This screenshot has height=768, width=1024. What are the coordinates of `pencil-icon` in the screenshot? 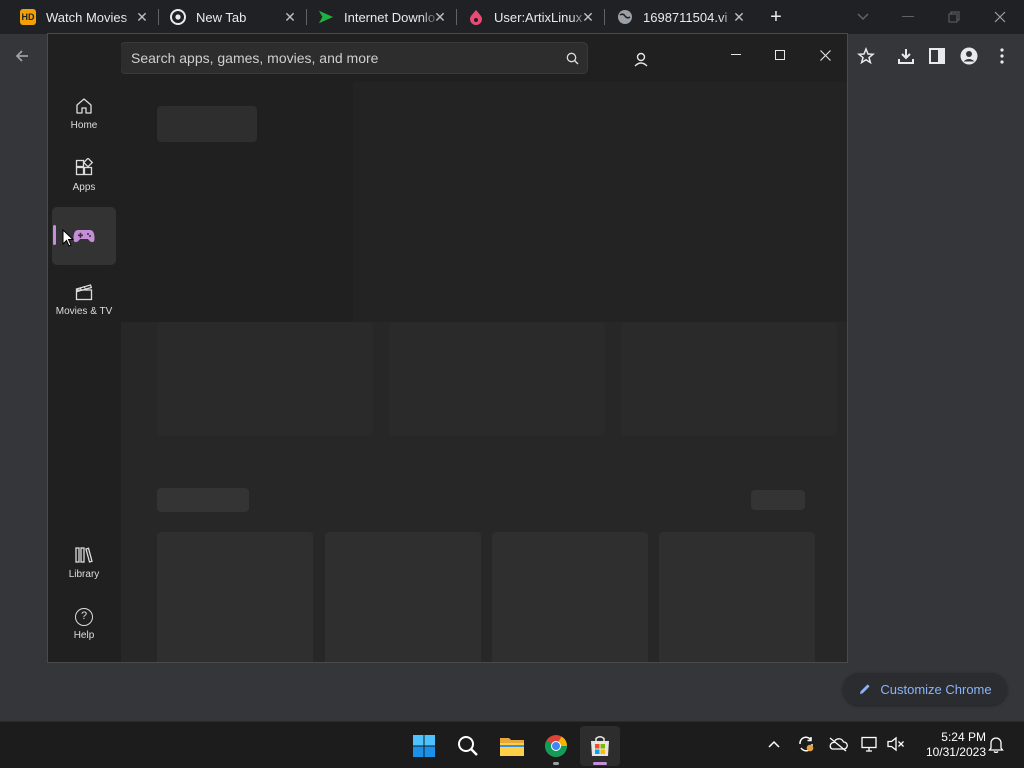 It's located at (865, 689).